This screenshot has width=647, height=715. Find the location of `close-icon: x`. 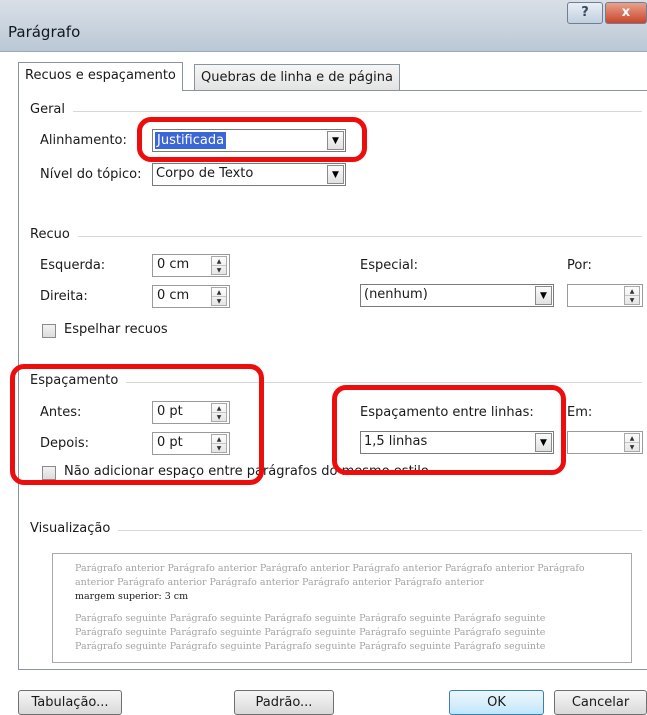

close-icon: x is located at coordinates (626, 12).